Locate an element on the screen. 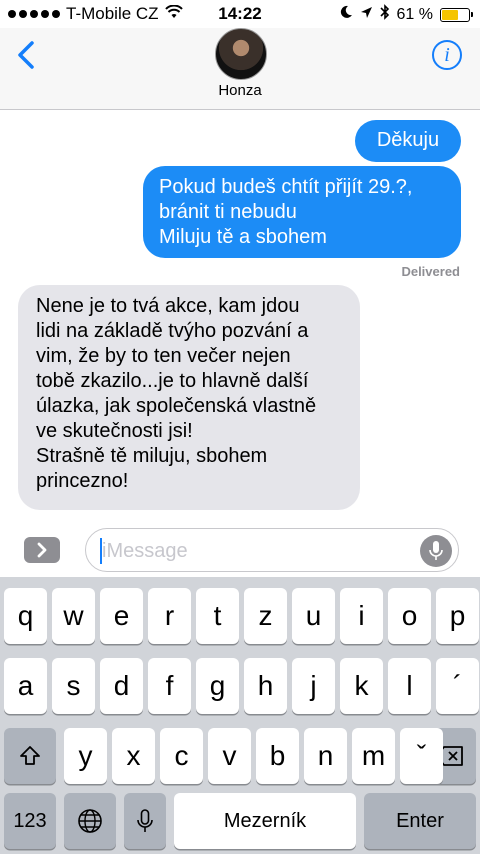 The image size is (480, 854). return-key: Enter is located at coordinates (420, 821).